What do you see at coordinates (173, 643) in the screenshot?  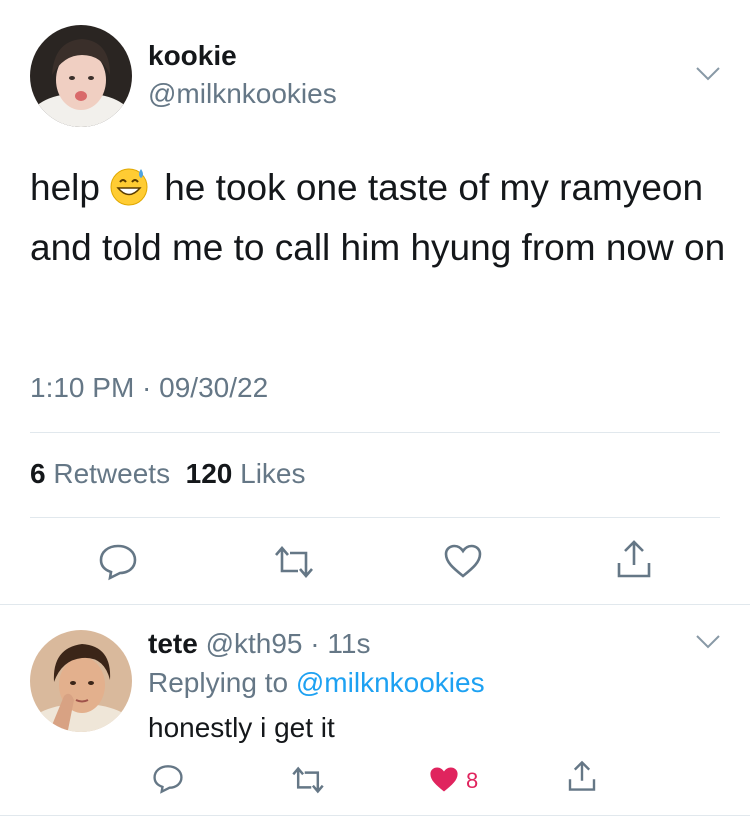 I see `display-name: tete` at bounding box center [173, 643].